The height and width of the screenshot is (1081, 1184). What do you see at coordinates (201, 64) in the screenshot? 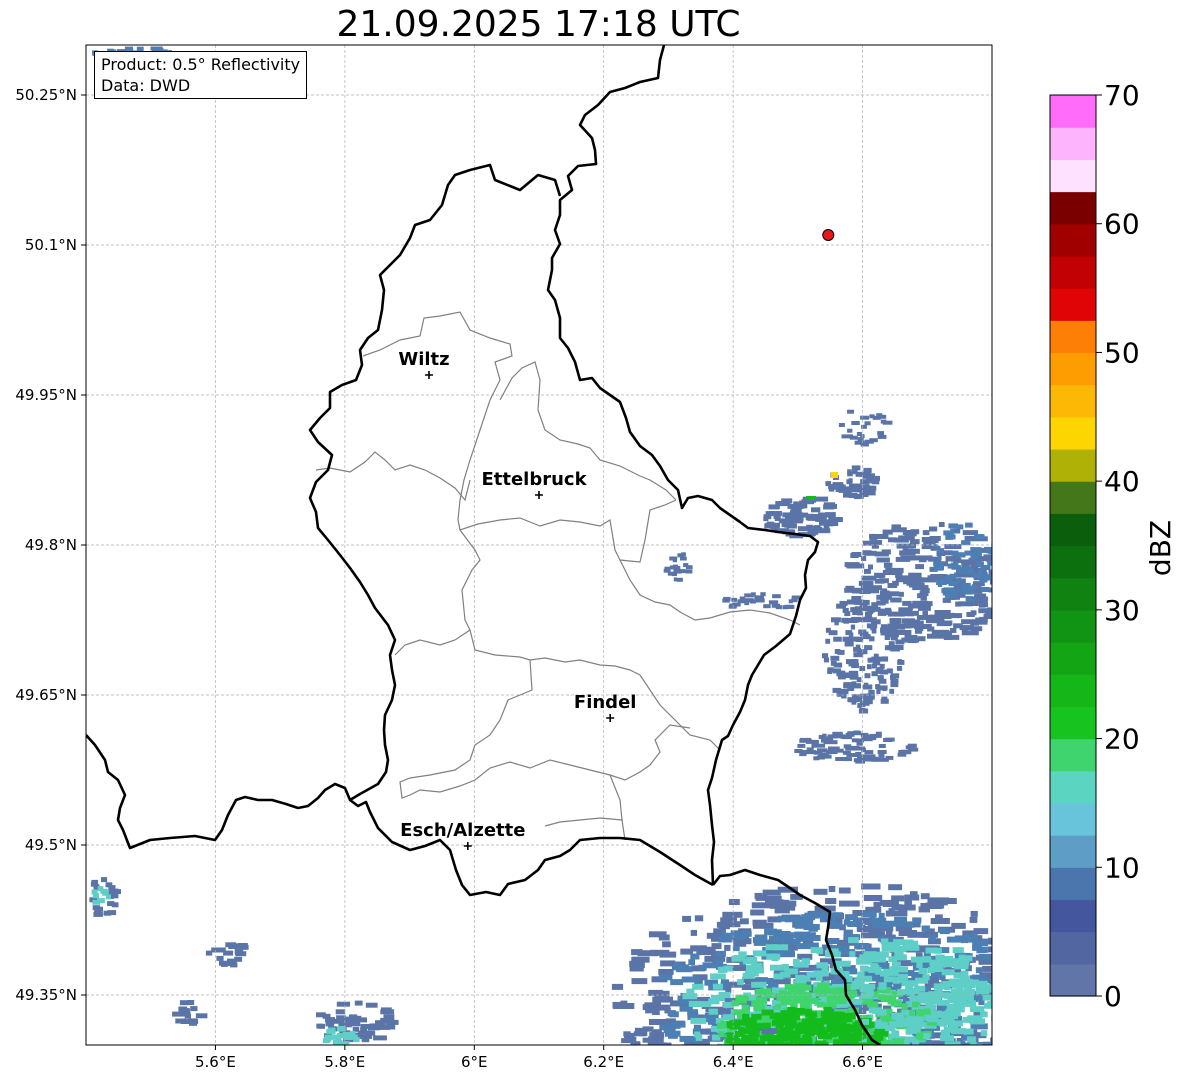
I see `product-label: Product: 0.5° Reflectivity` at bounding box center [201, 64].